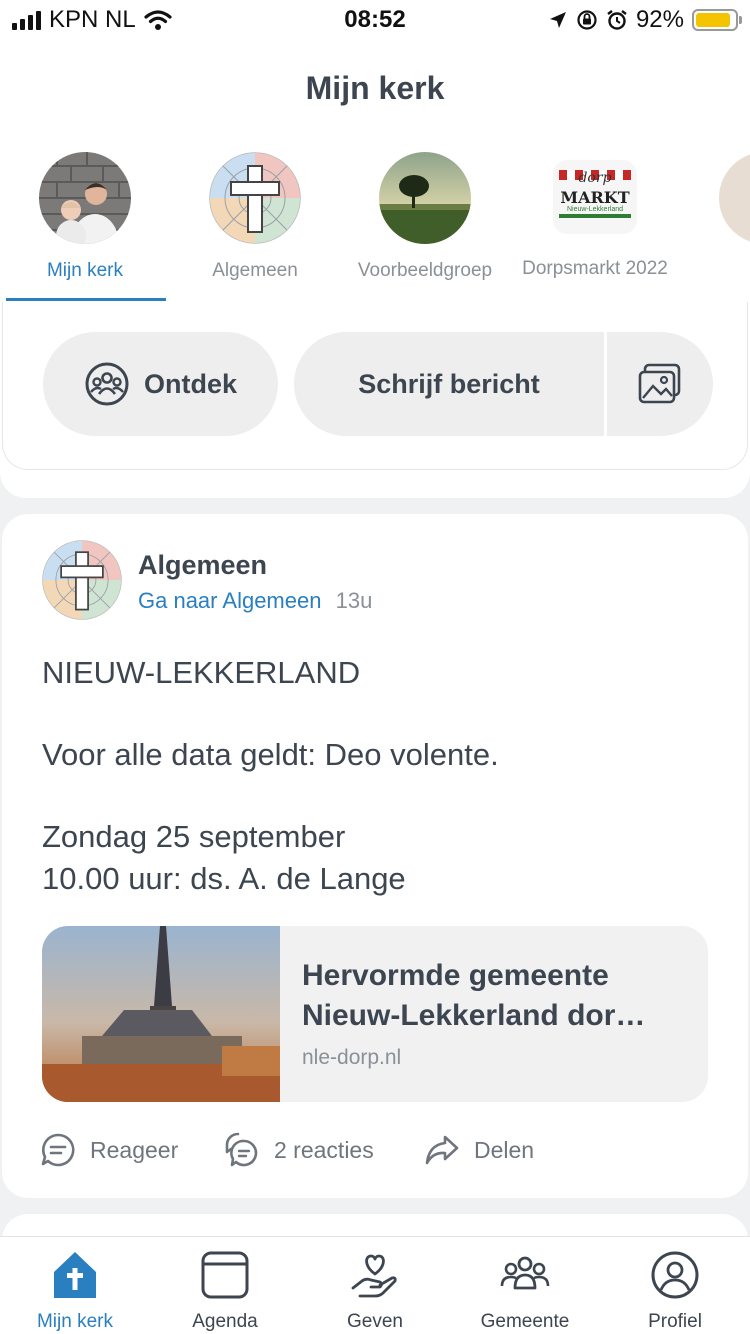 This screenshot has height=1334, width=750. What do you see at coordinates (190, 383) in the screenshot?
I see `discover-label: Ontdek` at bounding box center [190, 383].